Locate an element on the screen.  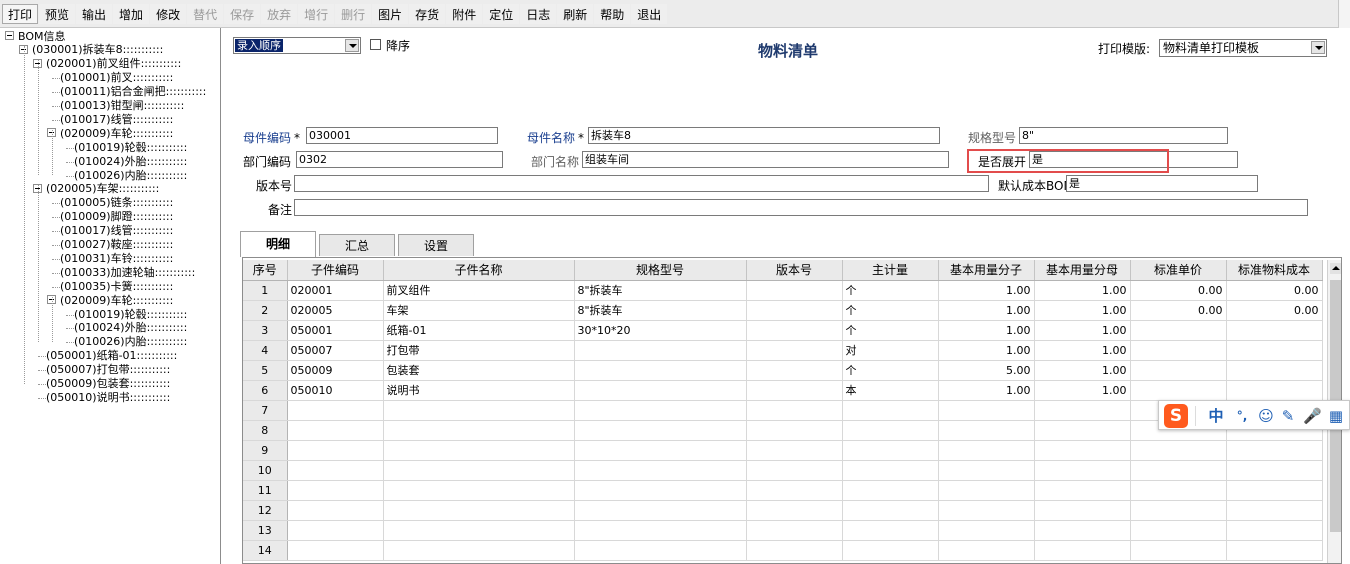
toolbar-button-2: 输出 is located at coordinates (94, 14).